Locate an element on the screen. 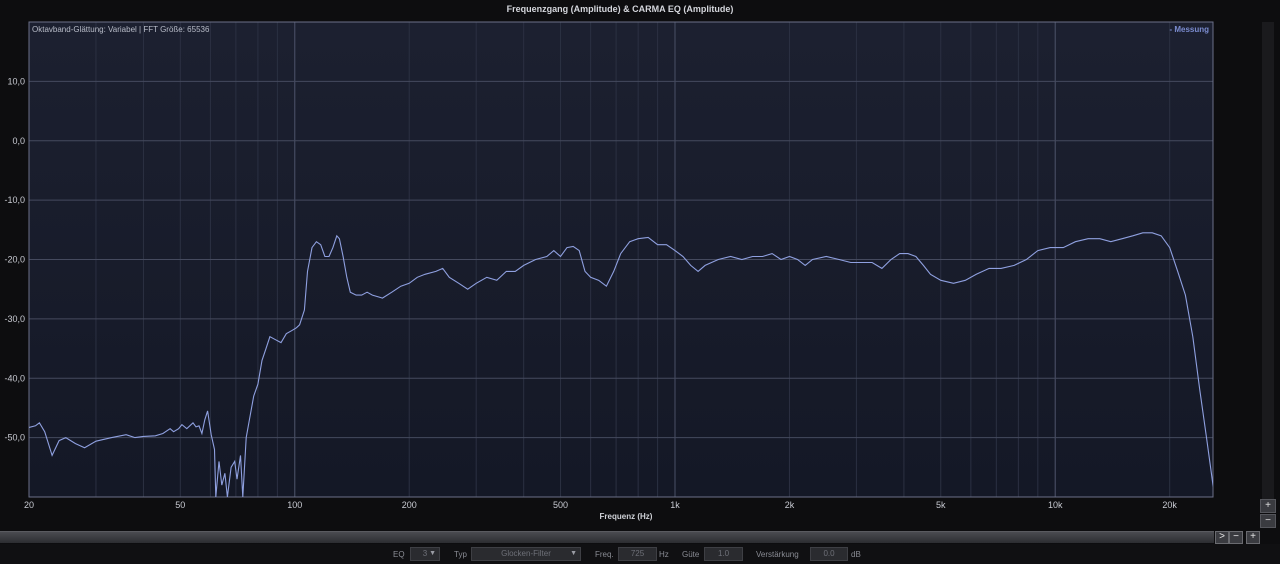 This screenshot has width=1280, height=564. horizontal-scrollbar is located at coordinates (607, 537).